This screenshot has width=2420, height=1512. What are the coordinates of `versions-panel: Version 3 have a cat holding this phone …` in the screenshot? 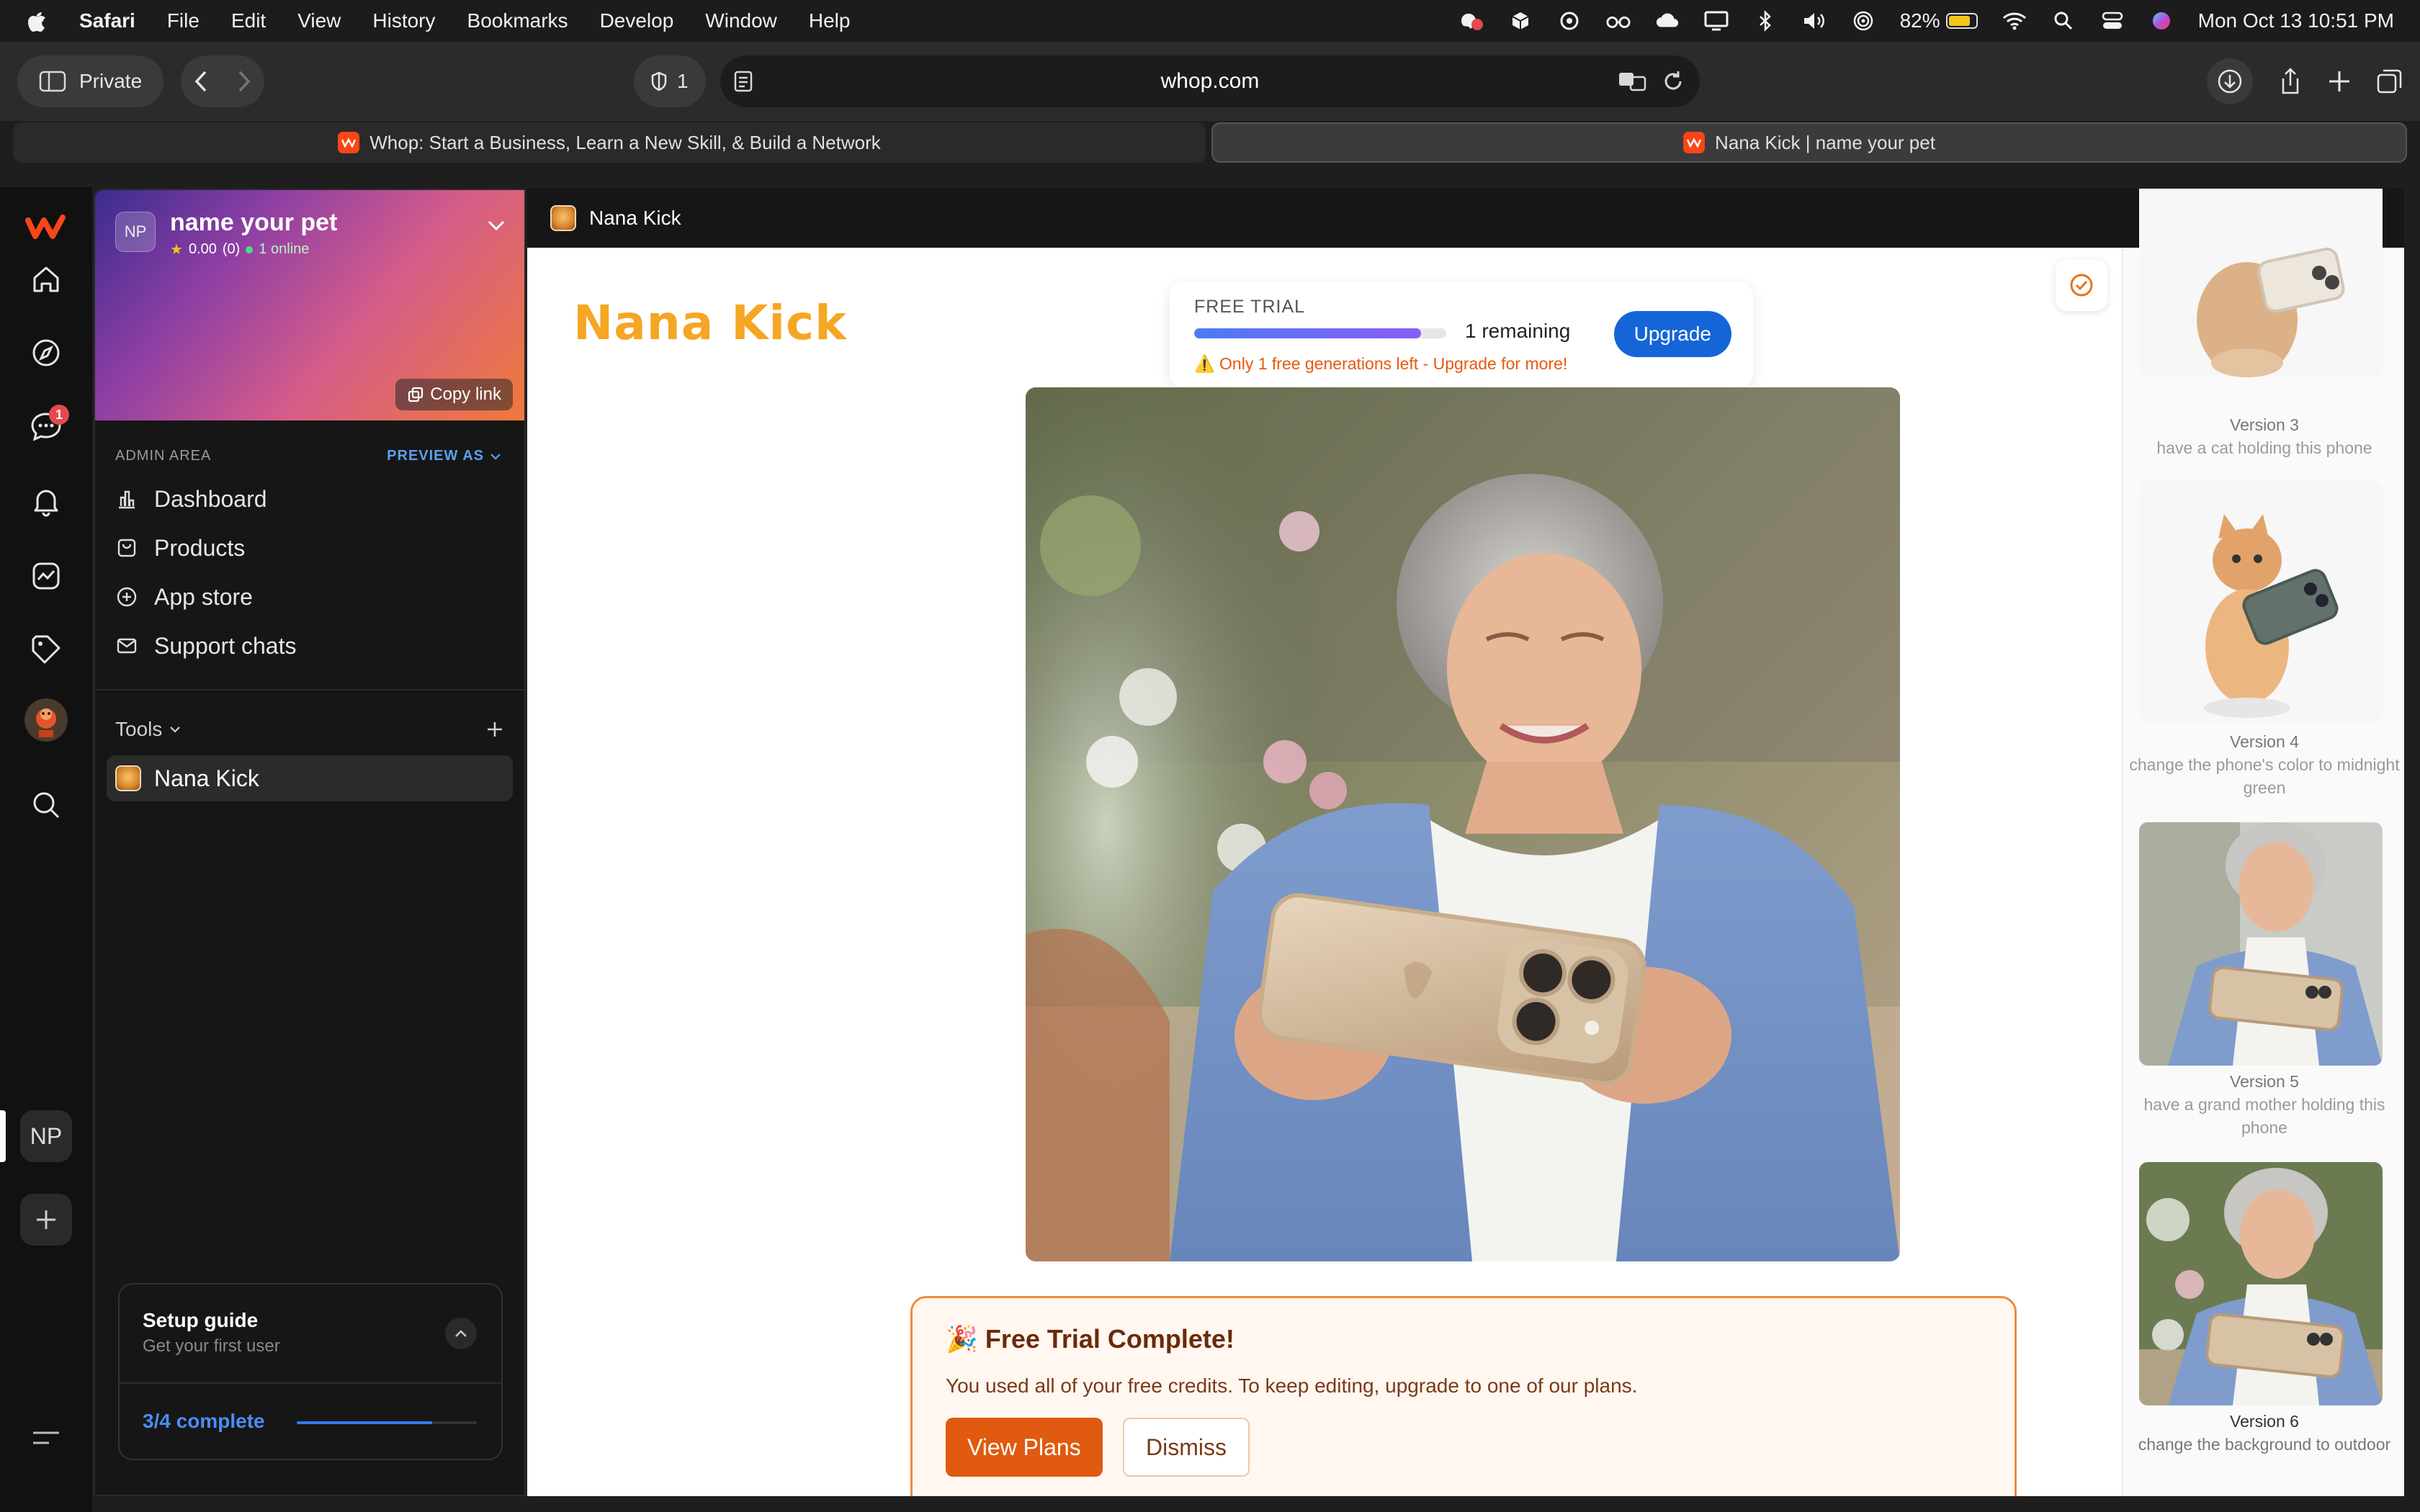 It's located at (2263, 842).